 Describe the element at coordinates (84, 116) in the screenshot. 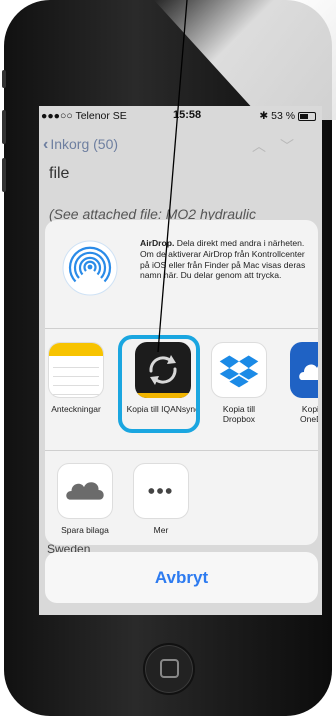

I see `carrier-signal: ●●●○○ Telenor SE` at that location.